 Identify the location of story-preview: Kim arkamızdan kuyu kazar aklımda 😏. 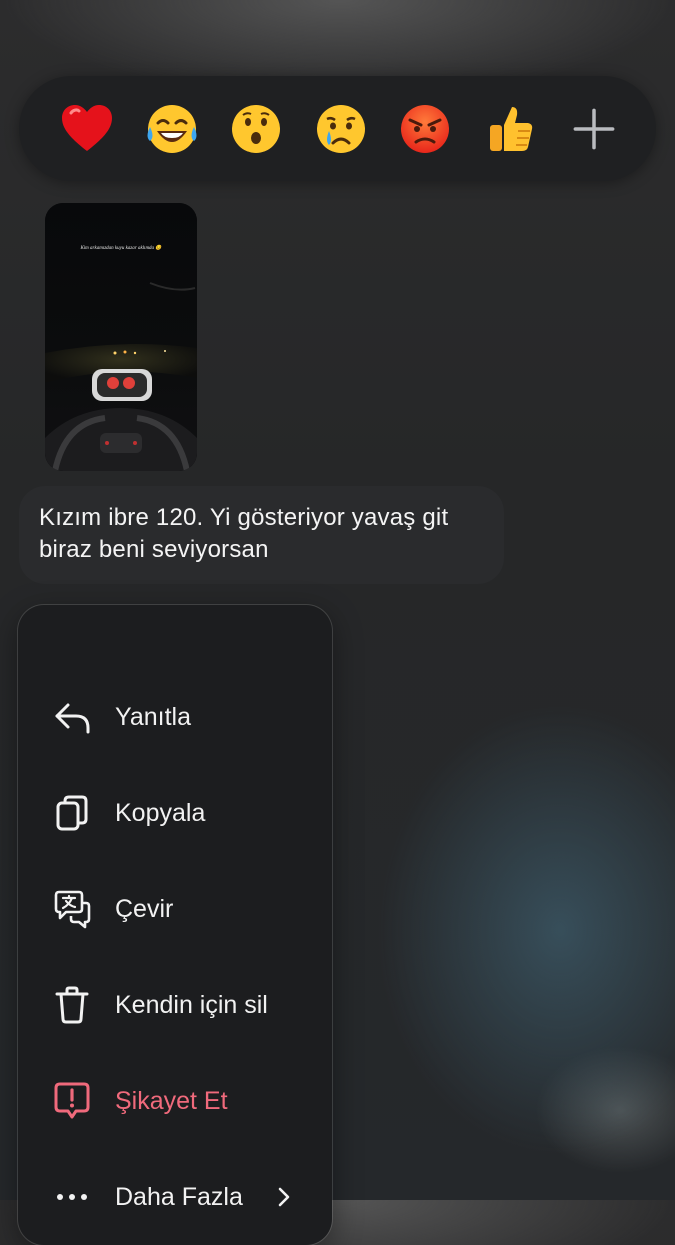
(121, 337).